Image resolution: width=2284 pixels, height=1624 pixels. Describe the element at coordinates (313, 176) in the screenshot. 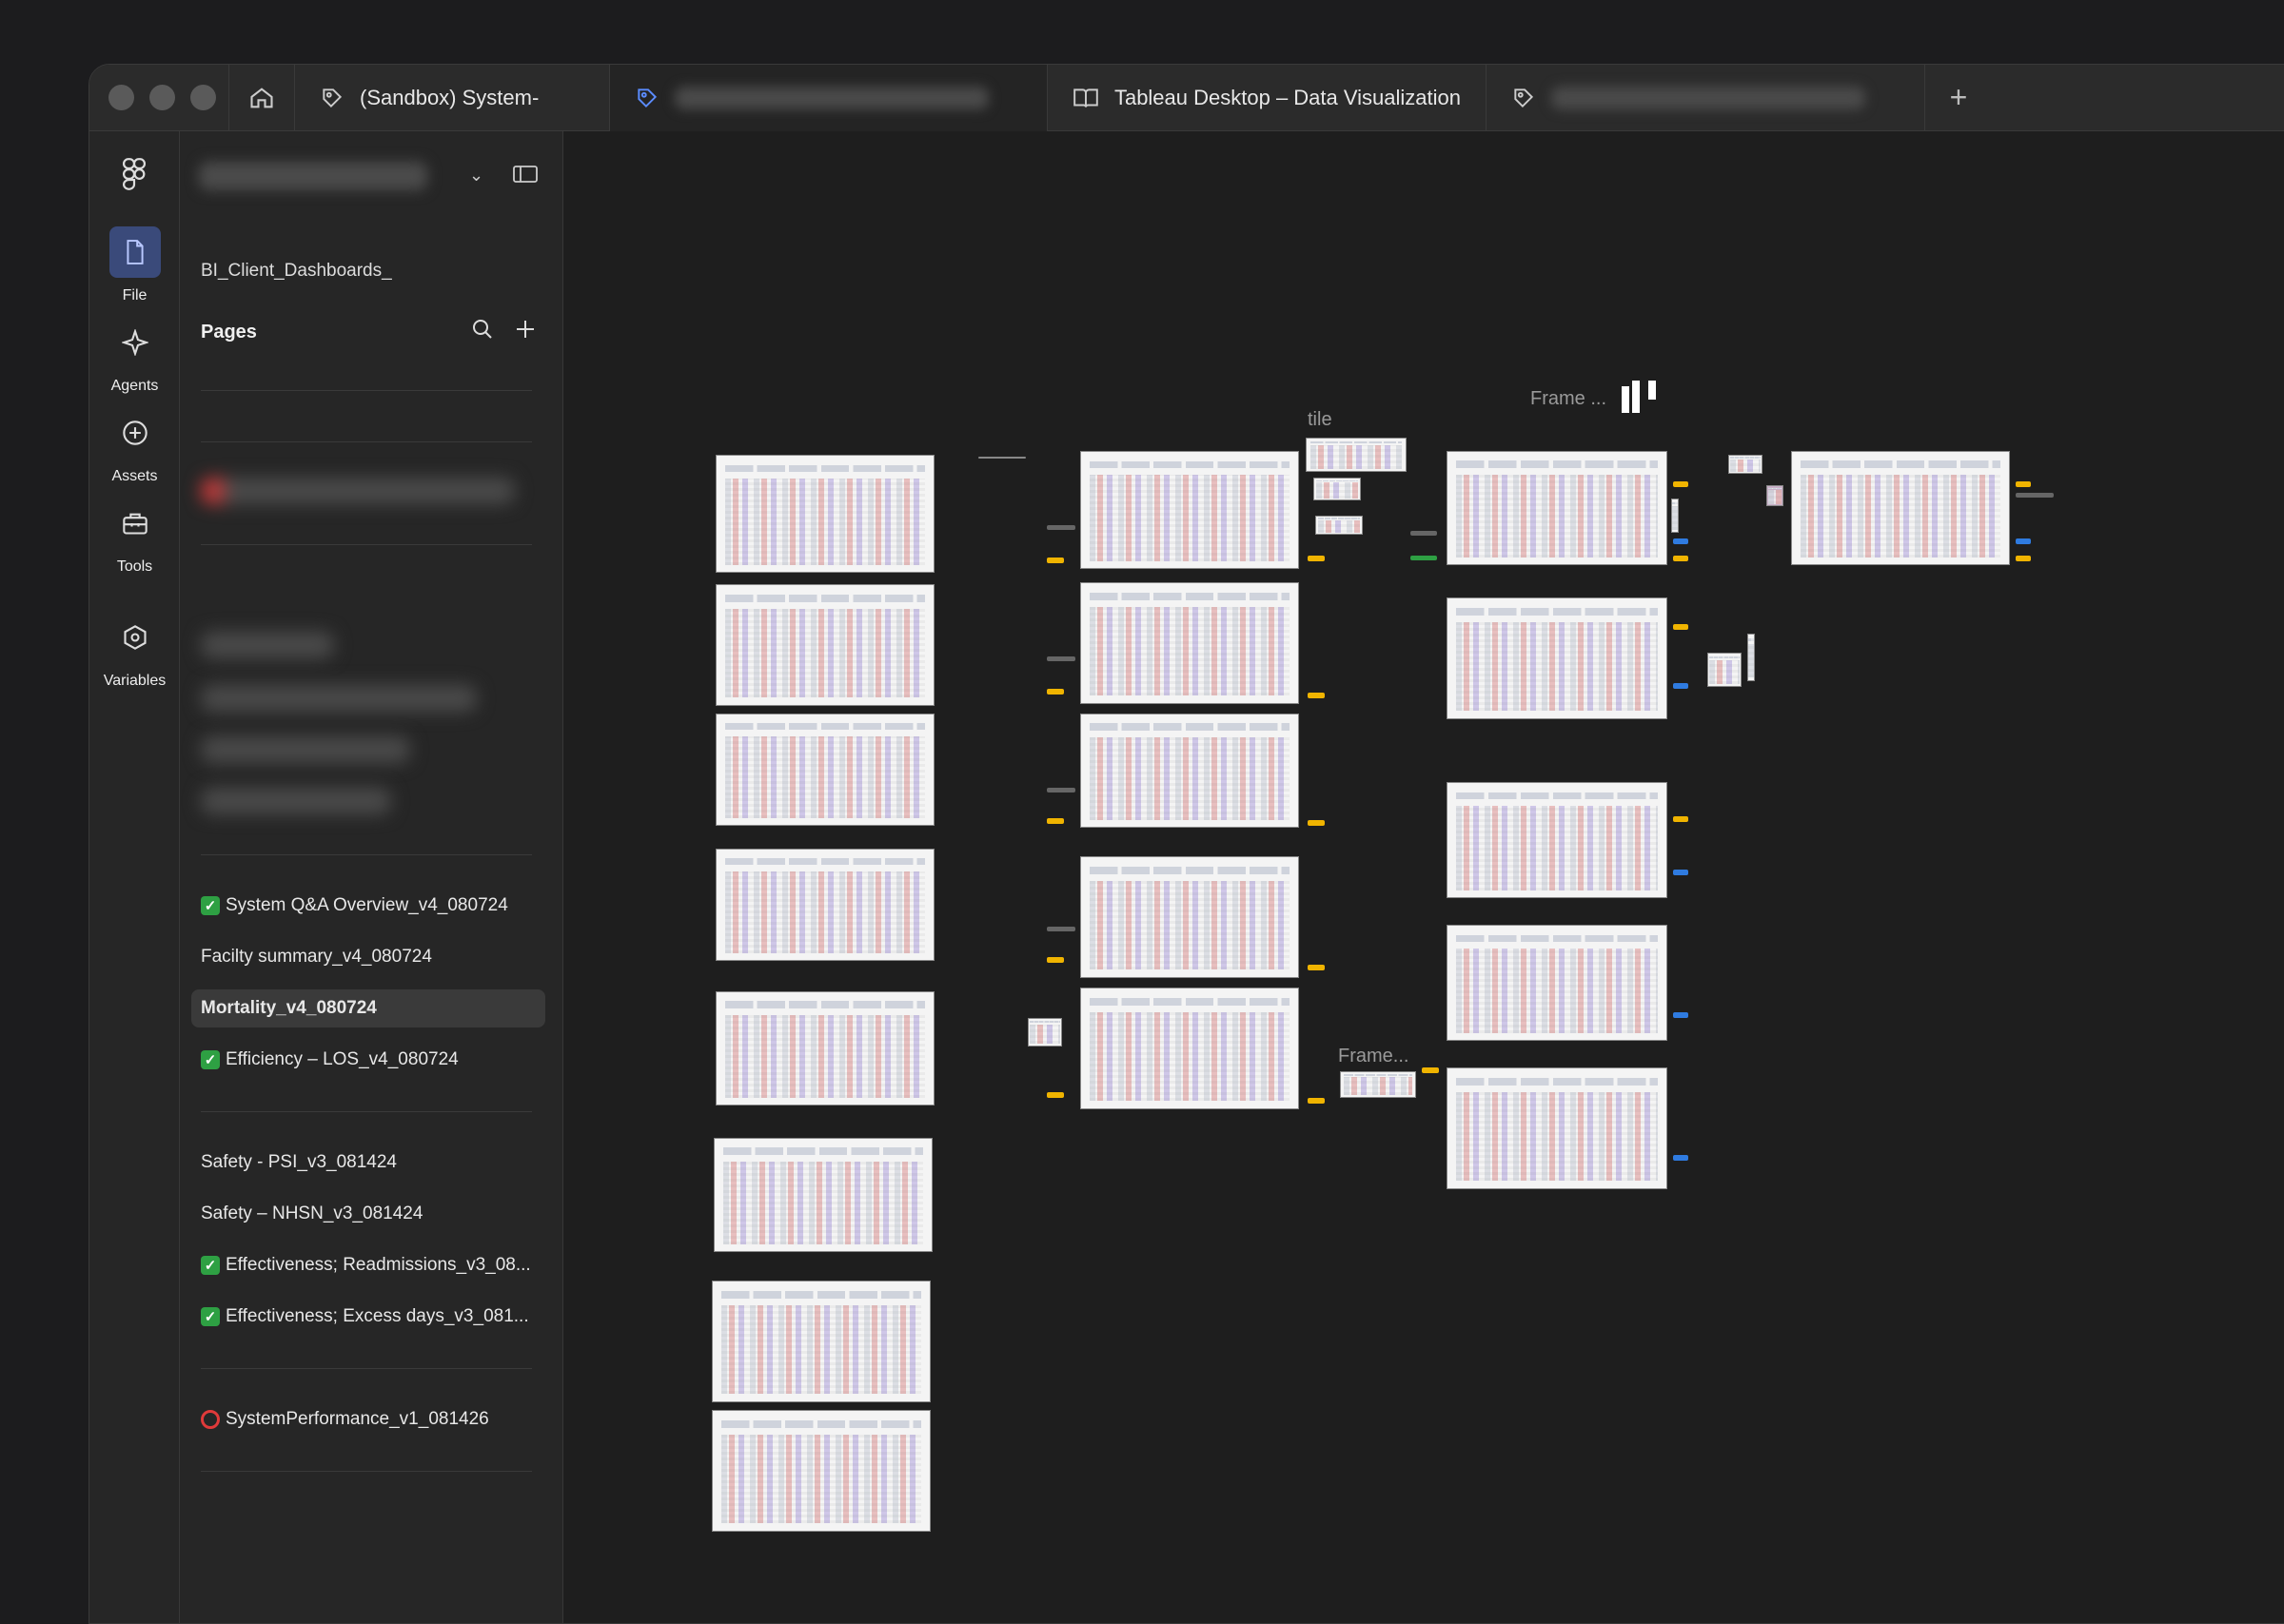

I see `redacted-project-name` at that location.